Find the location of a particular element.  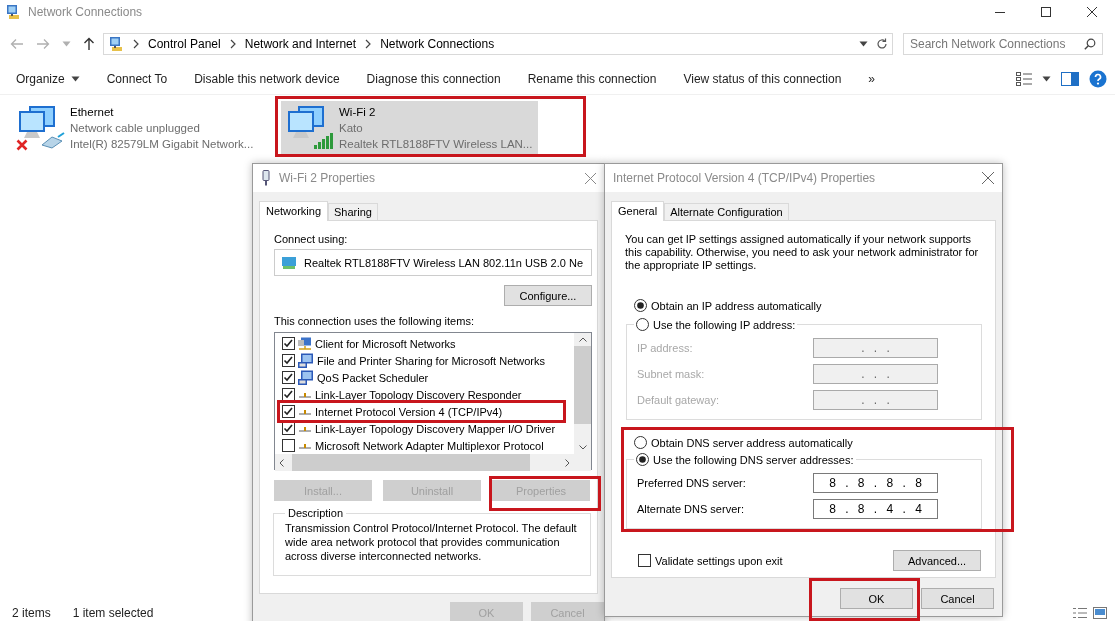

list-item: File and Printer Sharing for Microsoft Networks is located at coordinates (431, 360).